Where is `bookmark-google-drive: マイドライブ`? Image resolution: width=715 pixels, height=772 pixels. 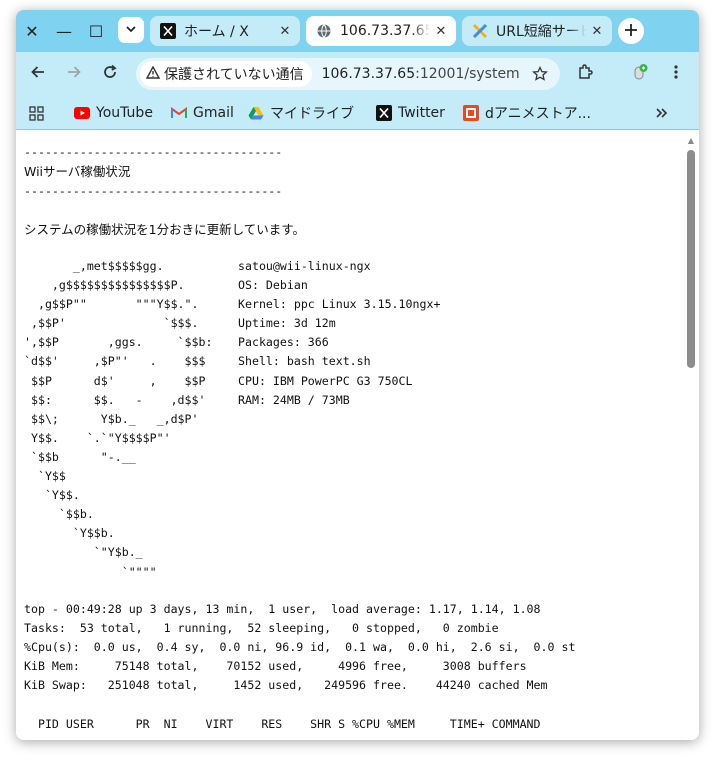 bookmark-google-drive: マイドライブ is located at coordinates (301, 113).